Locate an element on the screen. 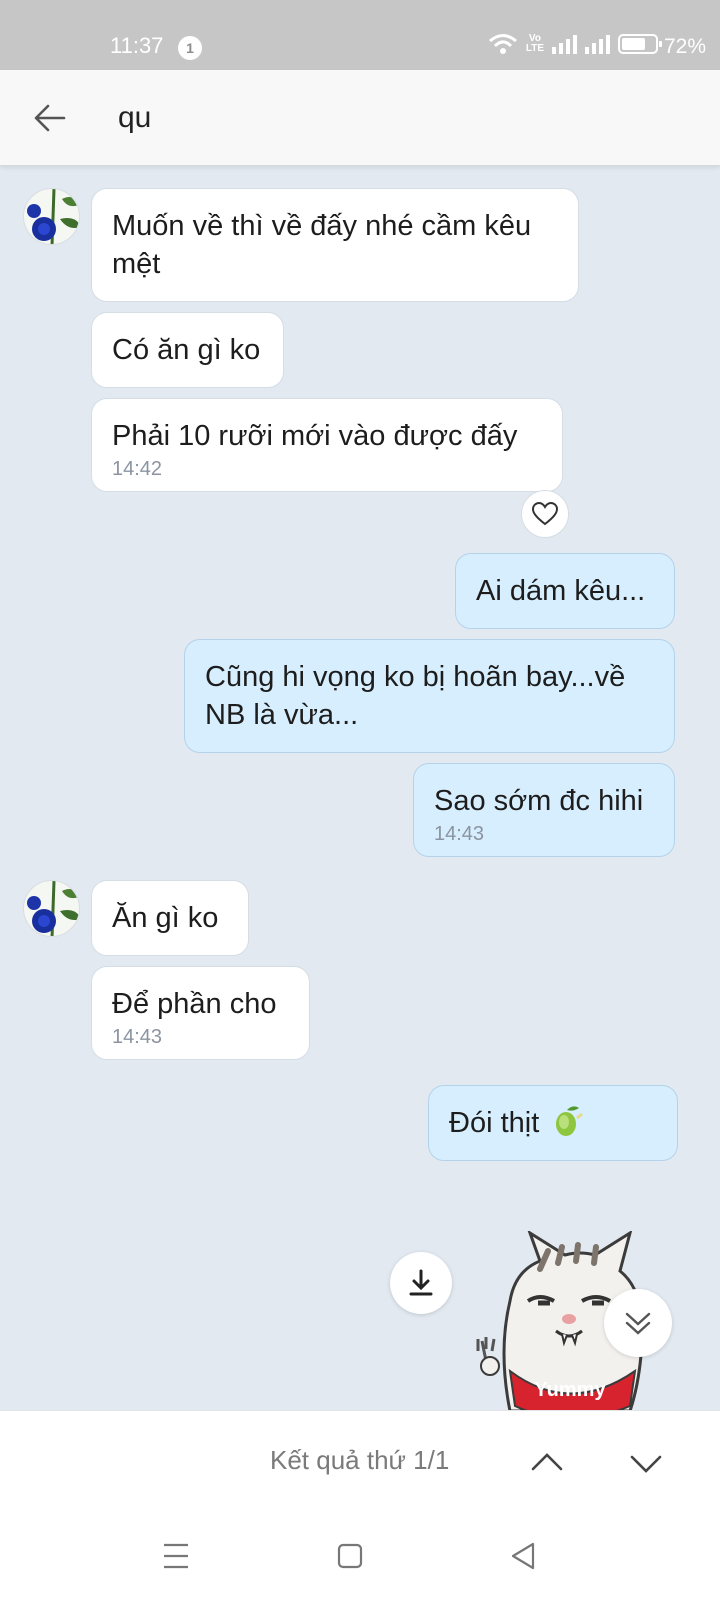 This screenshot has width=720, height=1600. search-header is located at coordinates (360, 118).